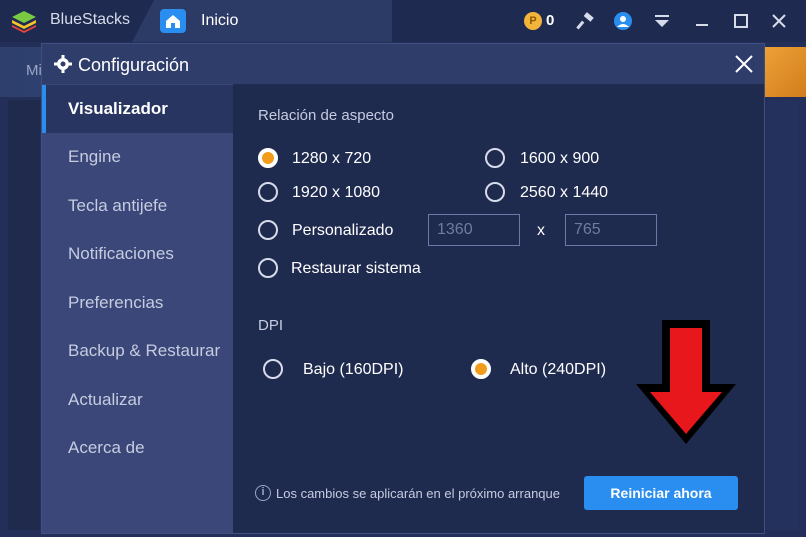 This screenshot has width=806, height=537. What do you see at coordinates (173, 21) in the screenshot?
I see `home-icon` at bounding box center [173, 21].